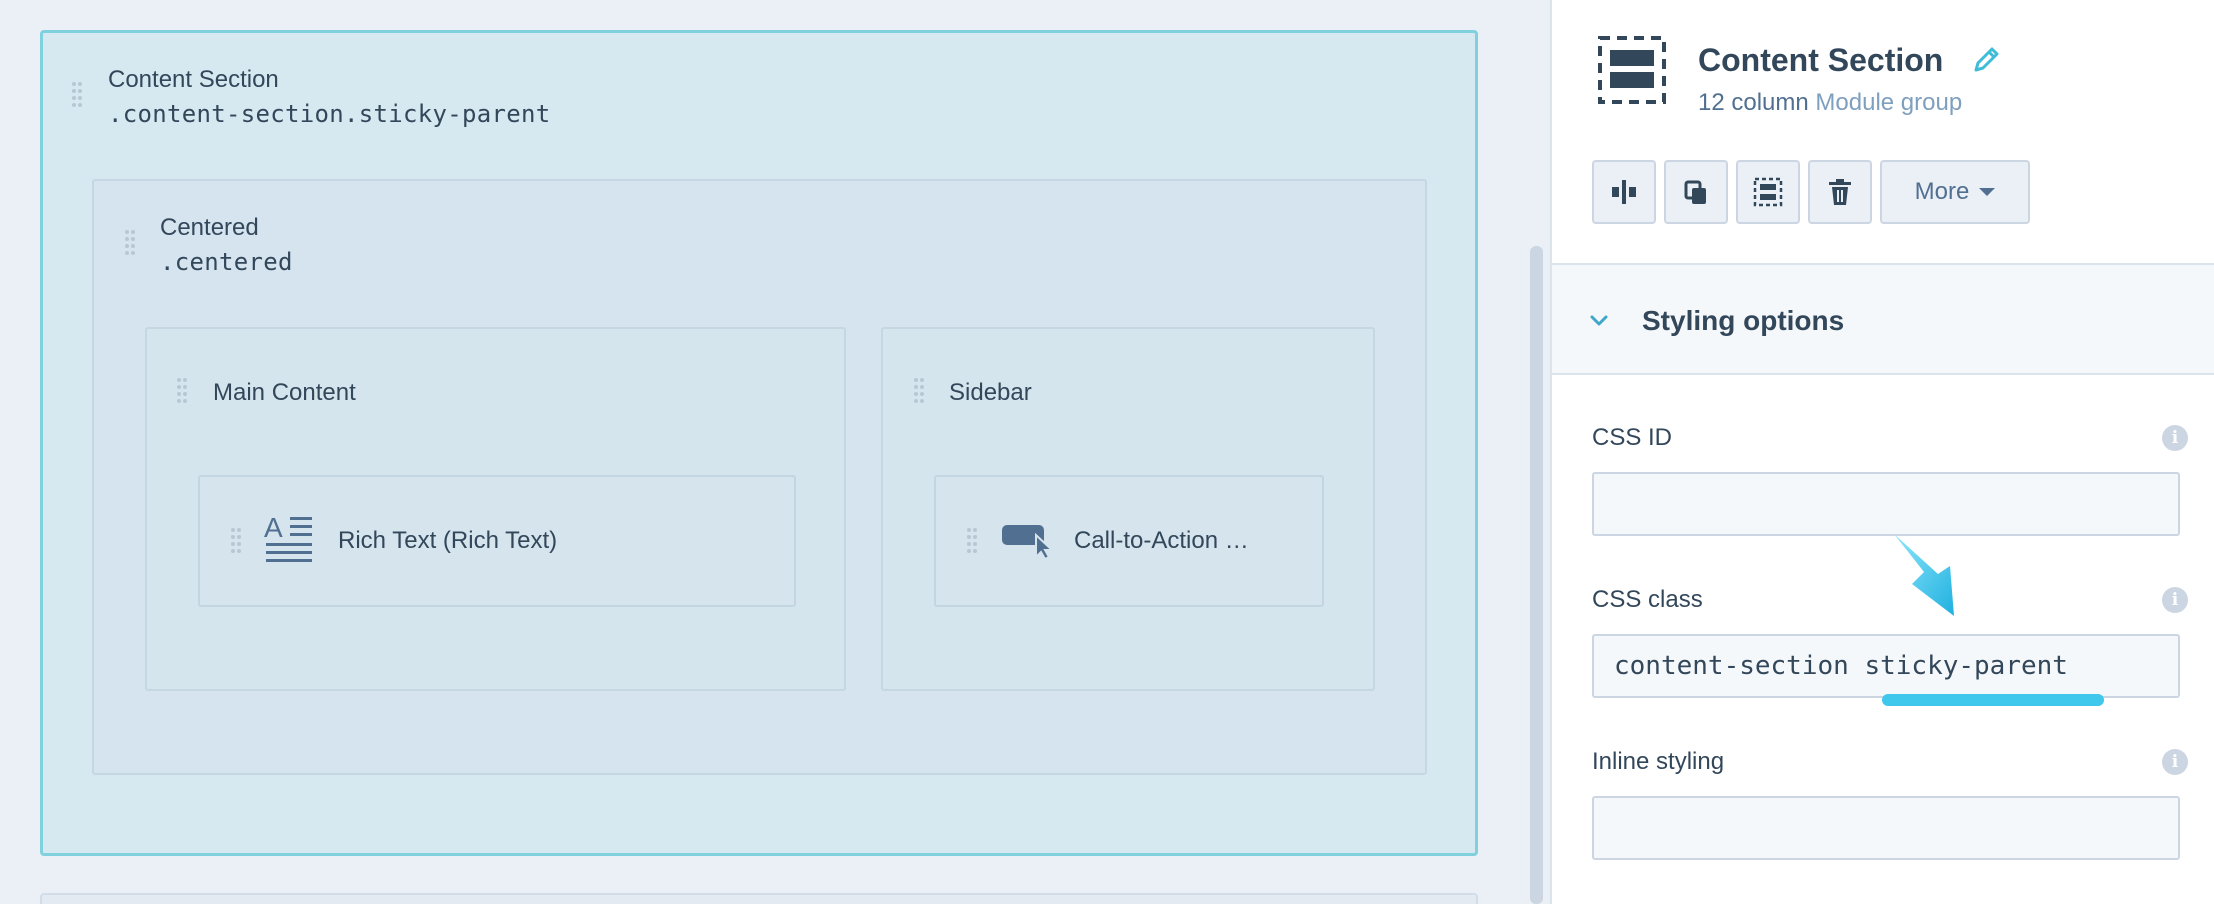 Image resolution: width=2214 pixels, height=904 pixels. I want to click on delete-button, so click(1840, 192).